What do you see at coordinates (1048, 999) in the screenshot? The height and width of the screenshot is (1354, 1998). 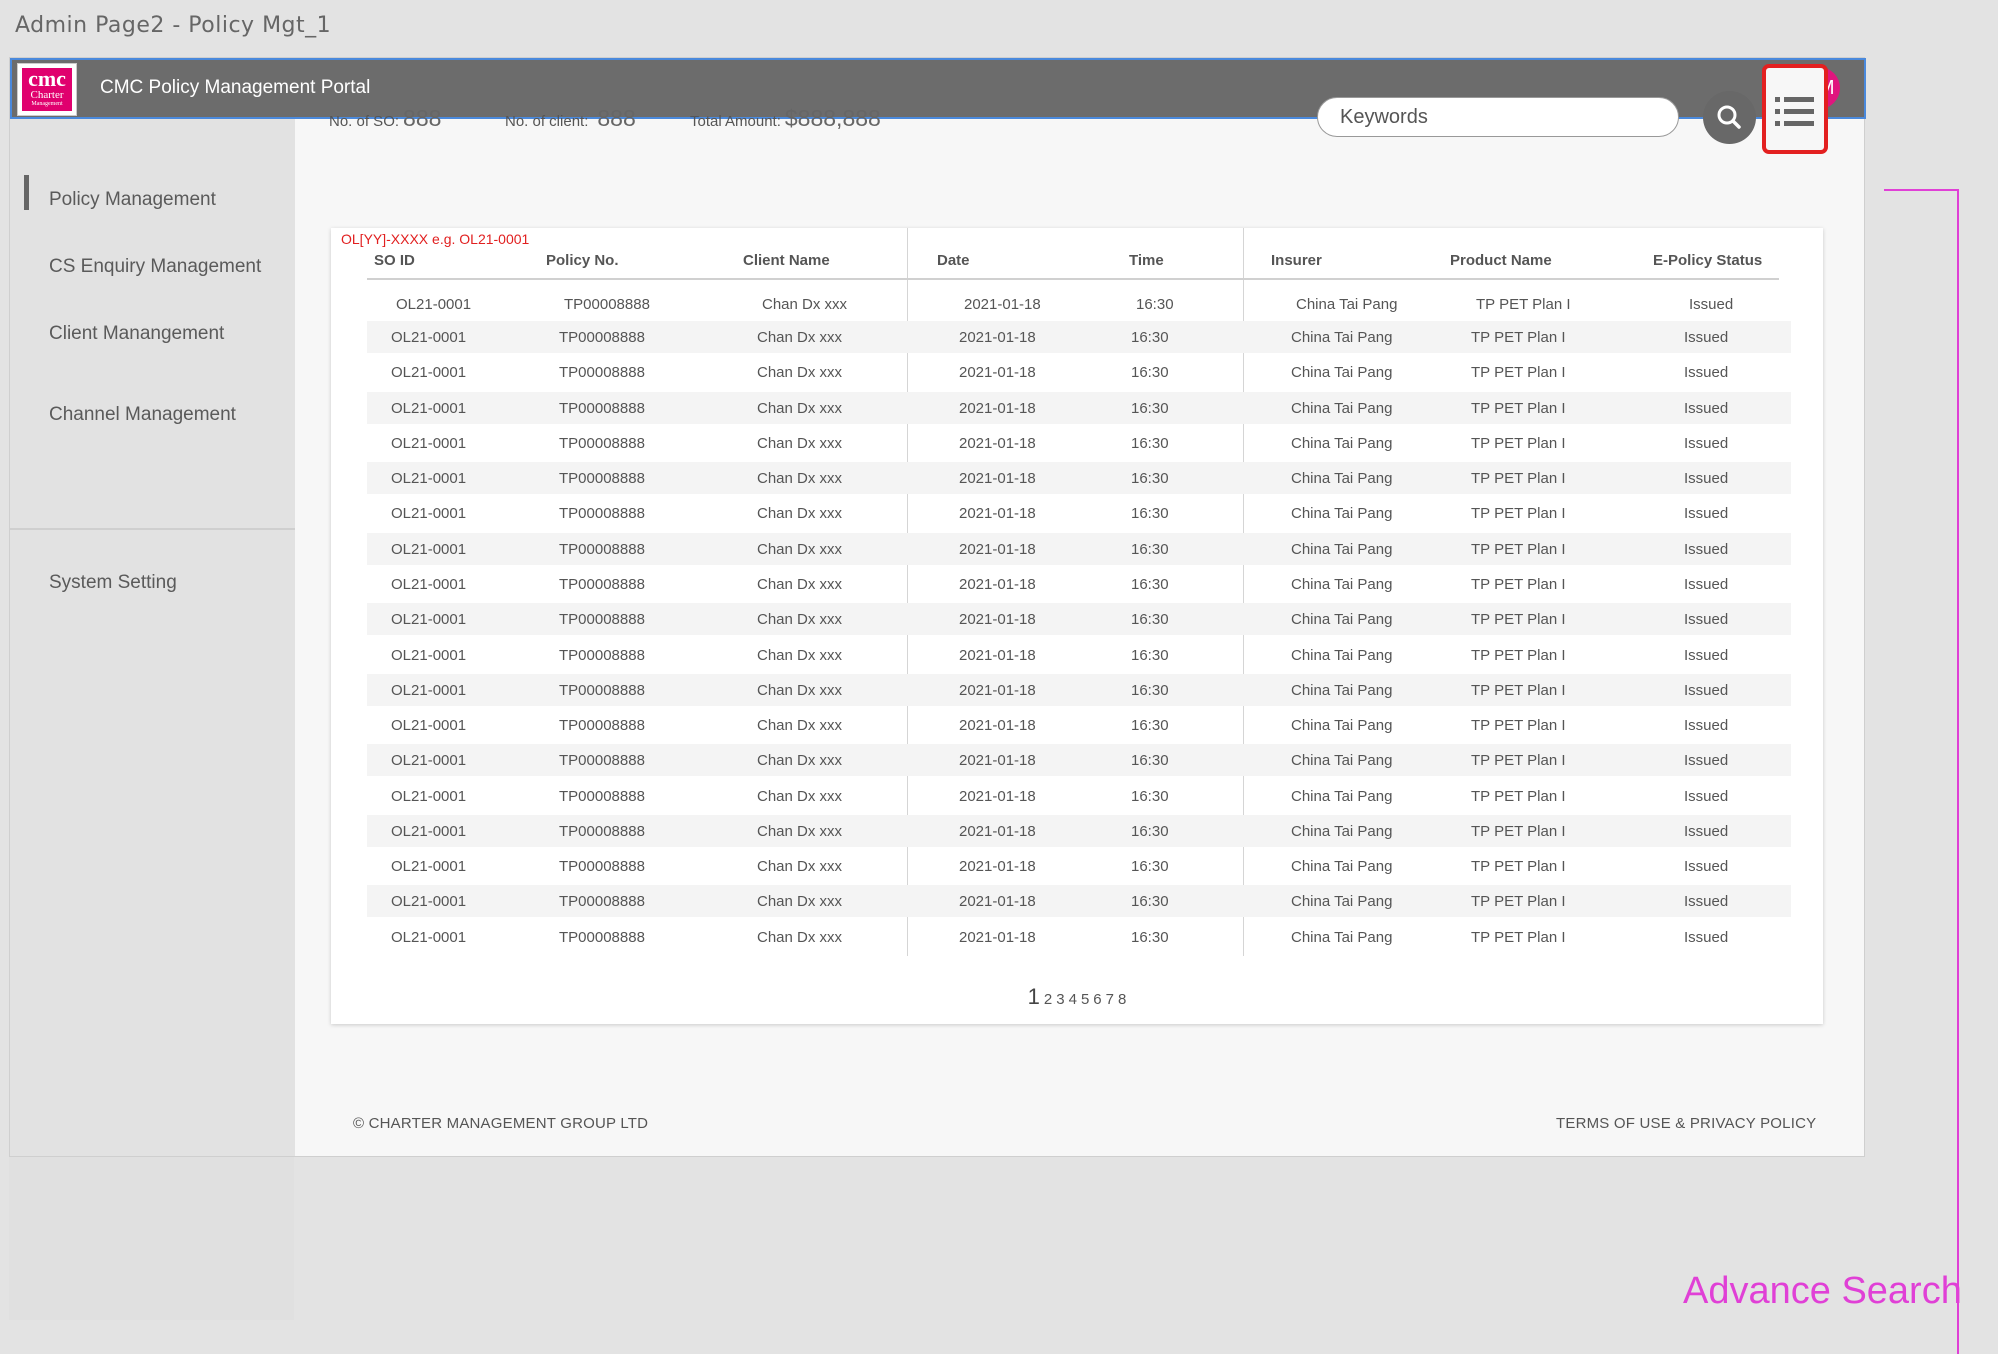 I see `page-2: 2` at bounding box center [1048, 999].